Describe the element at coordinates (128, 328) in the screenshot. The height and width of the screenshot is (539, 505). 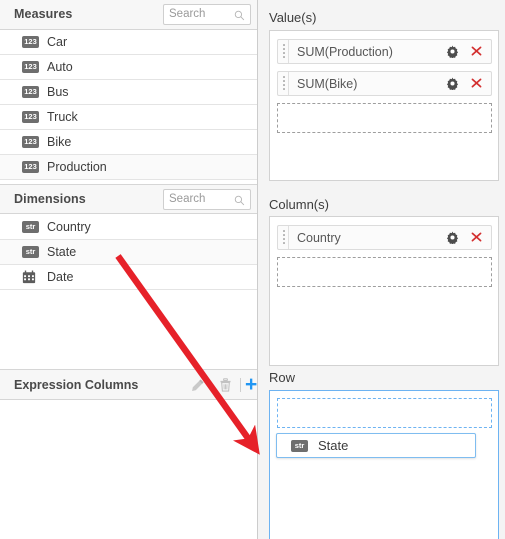
I see `dimensions-empty-space` at that location.